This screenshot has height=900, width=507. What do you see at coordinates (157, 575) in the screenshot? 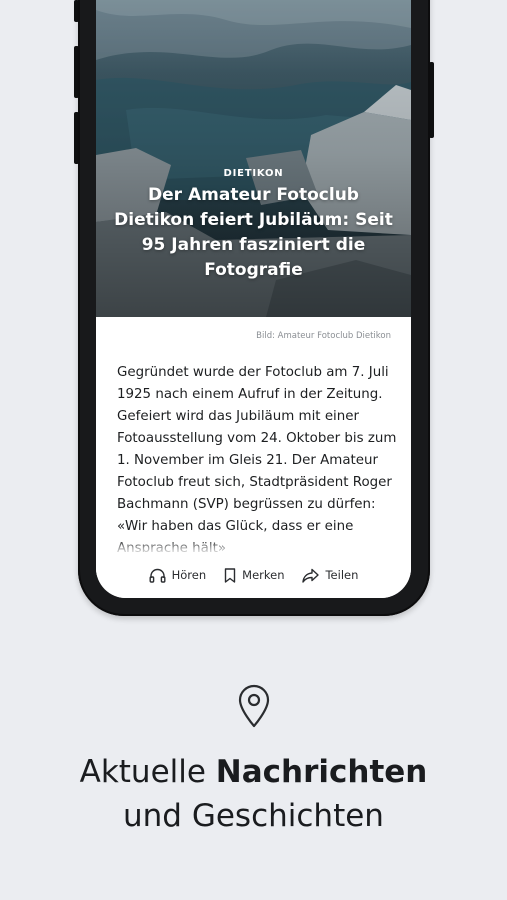
I see `headphones-icon` at bounding box center [157, 575].